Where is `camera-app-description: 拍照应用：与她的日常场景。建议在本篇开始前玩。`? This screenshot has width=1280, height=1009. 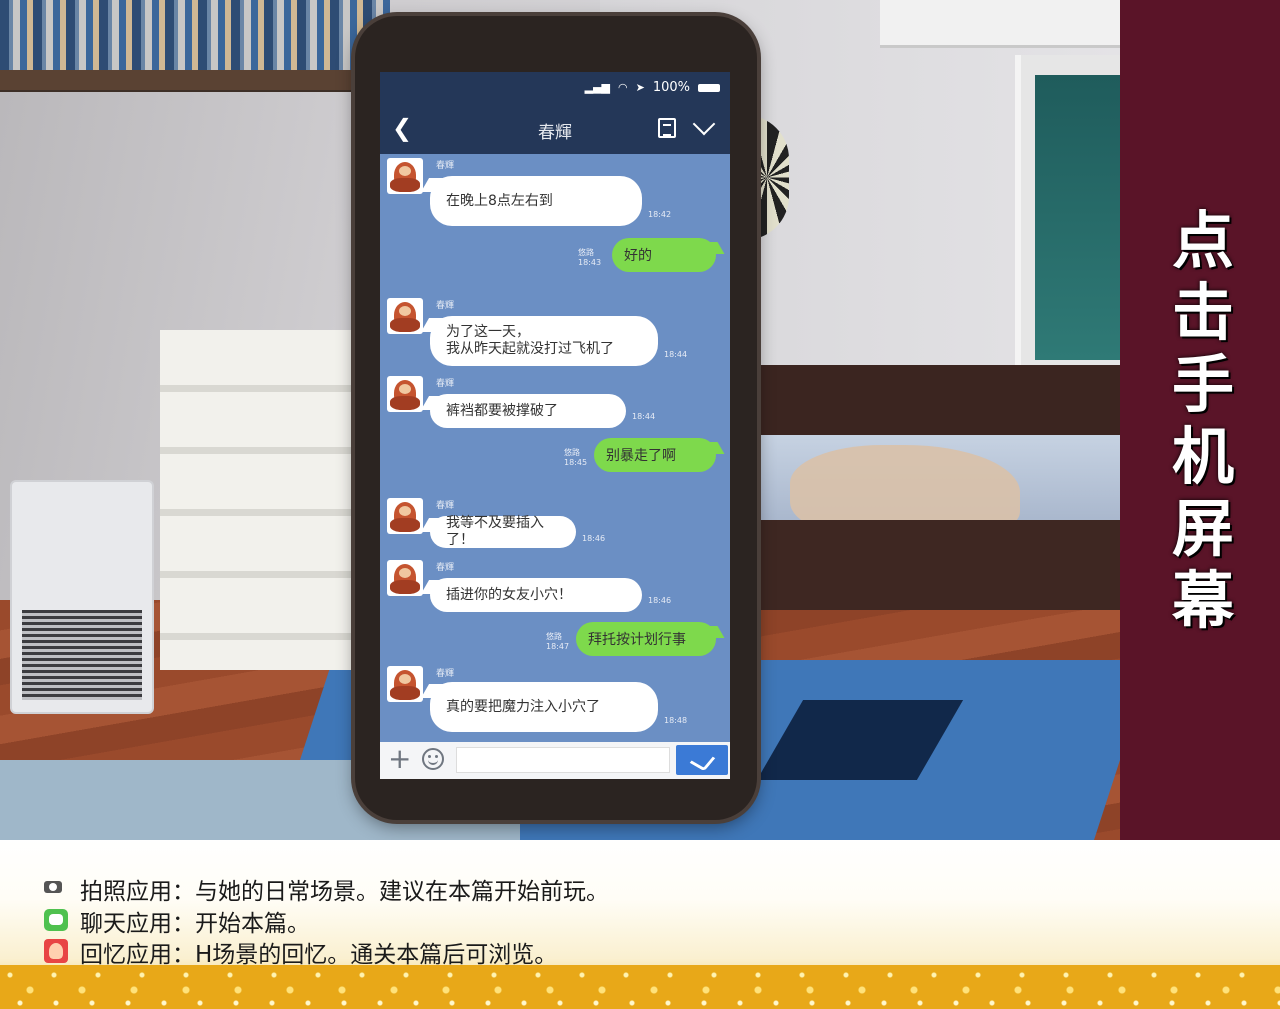 camera-app-description: 拍照应用：与她的日常场景。建议在本篇开始前玩。 is located at coordinates (344, 892).